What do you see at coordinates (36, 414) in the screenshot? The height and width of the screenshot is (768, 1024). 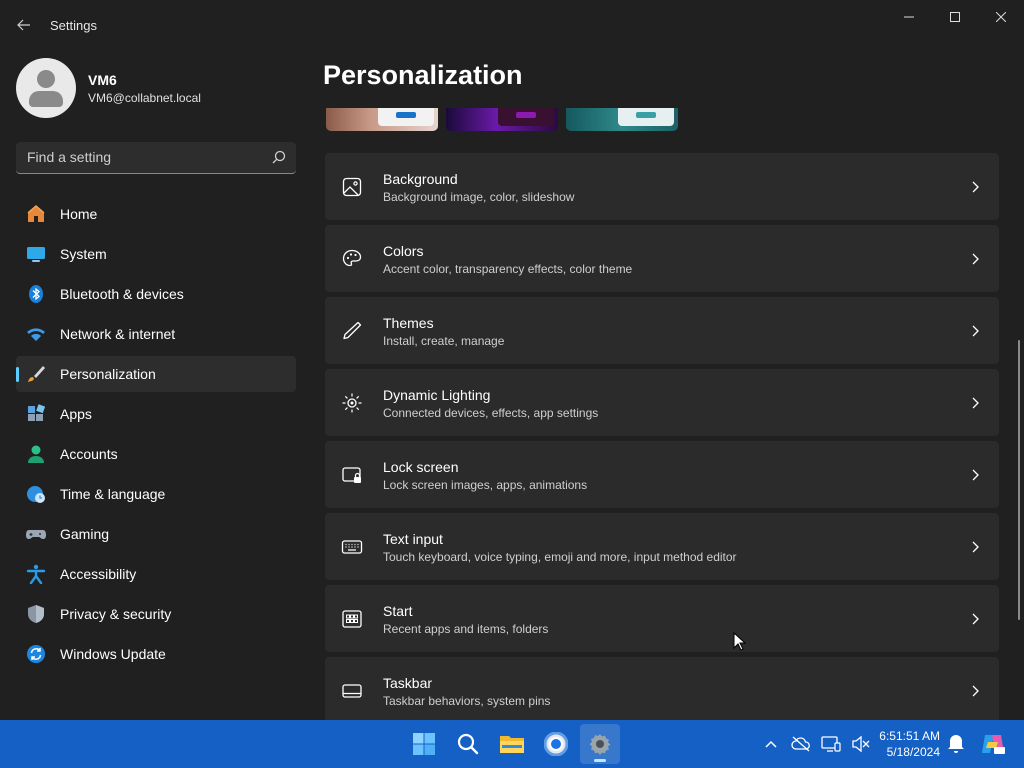 I see `apps-icon` at bounding box center [36, 414].